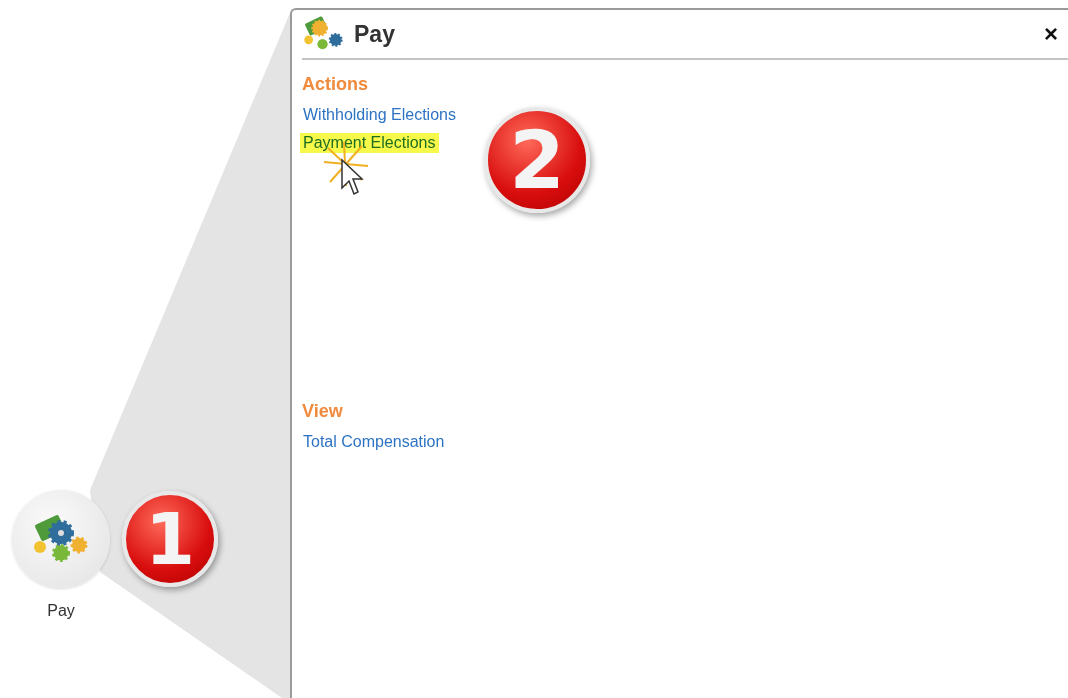 The height and width of the screenshot is (698, 1068). I want to click on step-badge: 2, so click(537, 160).